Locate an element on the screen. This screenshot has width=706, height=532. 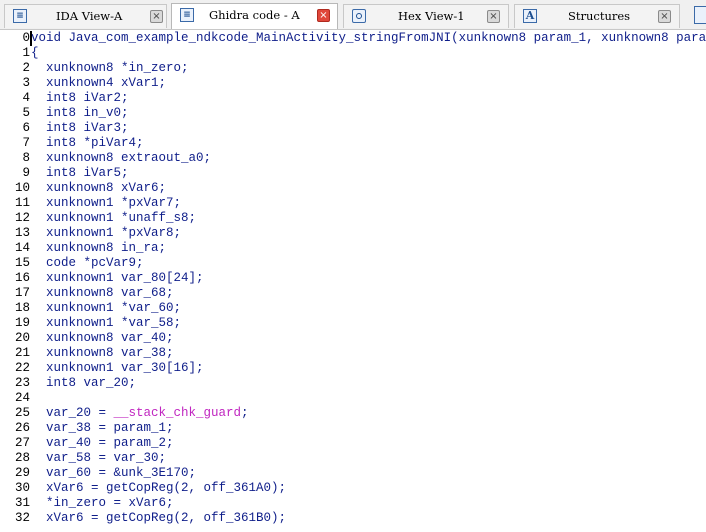
code-text: xunknown8 var_38; is located at coordinates (102, 353).